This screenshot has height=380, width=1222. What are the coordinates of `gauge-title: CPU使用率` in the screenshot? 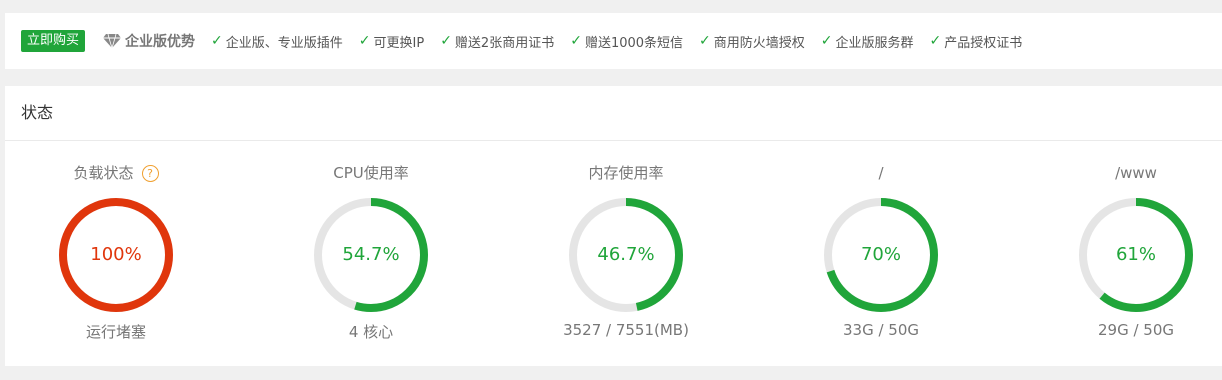 It's located at (371, 173).